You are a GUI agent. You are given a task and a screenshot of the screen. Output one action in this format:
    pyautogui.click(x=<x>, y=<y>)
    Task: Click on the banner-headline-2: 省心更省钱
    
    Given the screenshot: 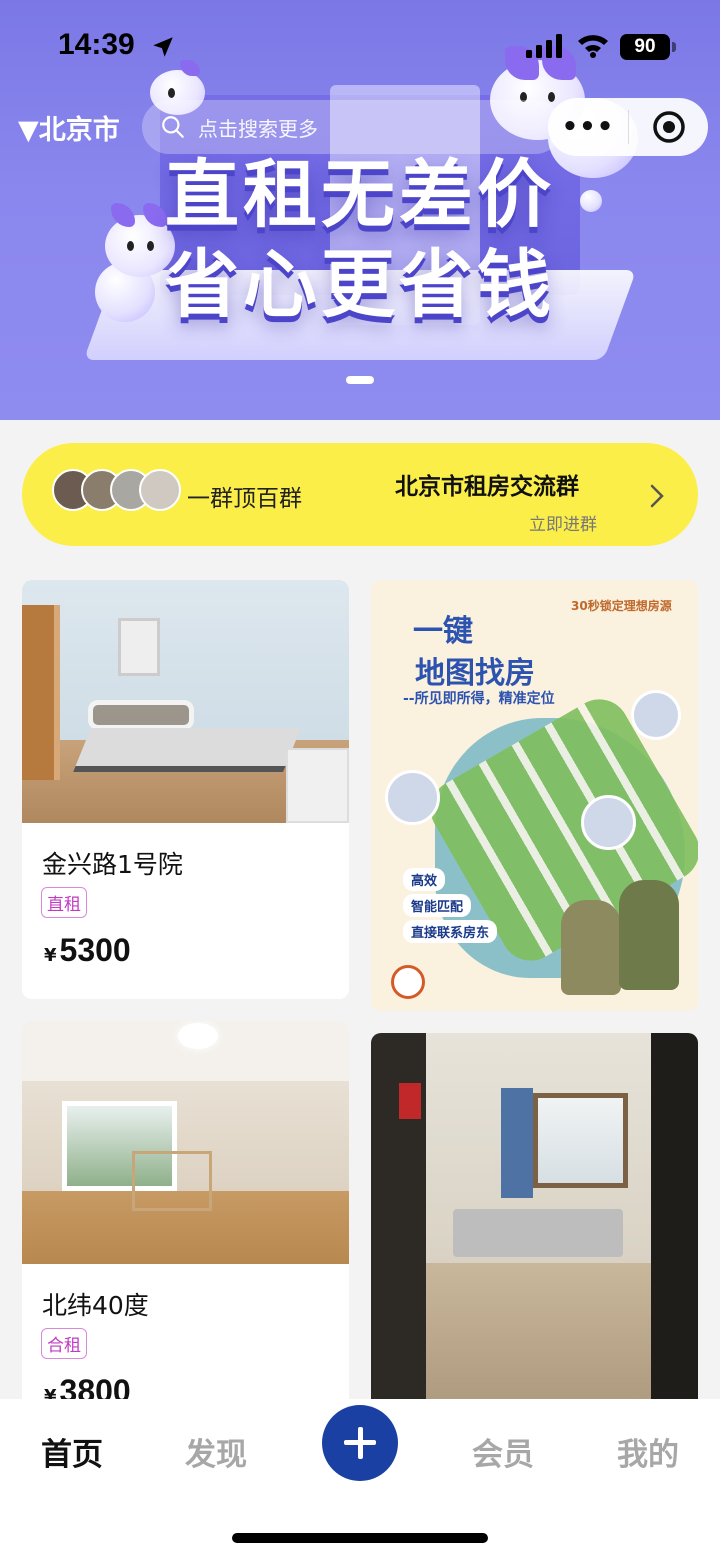 What is the action you would take?
    pyautogui.click(x=360, y=285)
    